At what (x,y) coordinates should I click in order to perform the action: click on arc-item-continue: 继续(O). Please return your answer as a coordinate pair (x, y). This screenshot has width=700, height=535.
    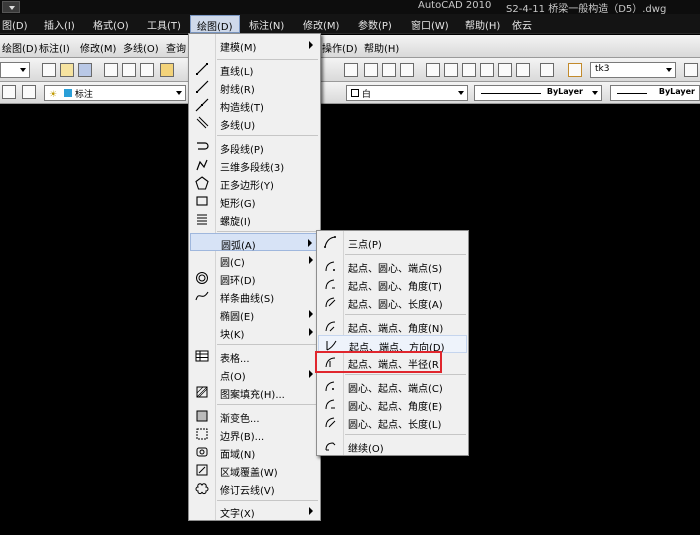
    Looking at the image, I should click on (392, 446).